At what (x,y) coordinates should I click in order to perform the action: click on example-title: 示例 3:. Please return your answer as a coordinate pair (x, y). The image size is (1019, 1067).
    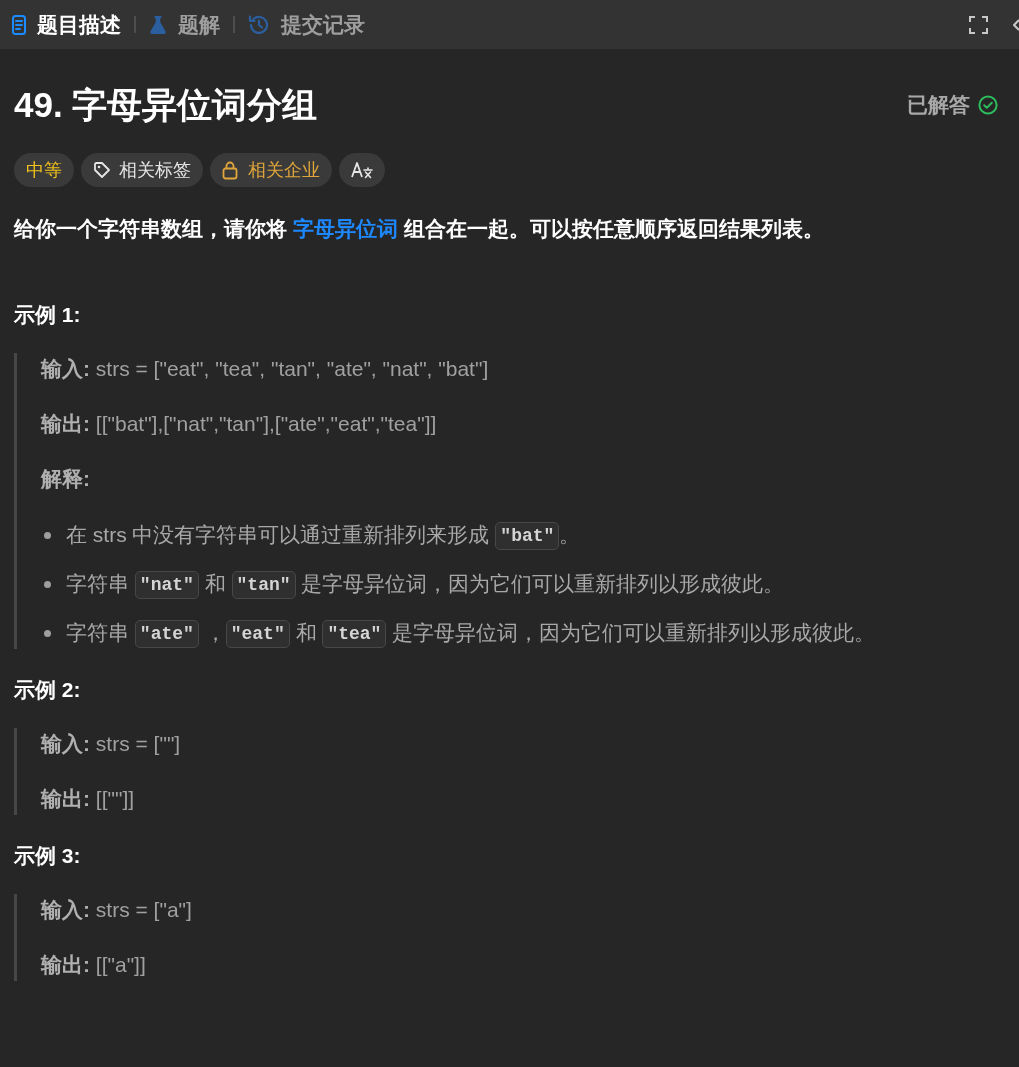
    Looking at the image, I should click on (47, 856).